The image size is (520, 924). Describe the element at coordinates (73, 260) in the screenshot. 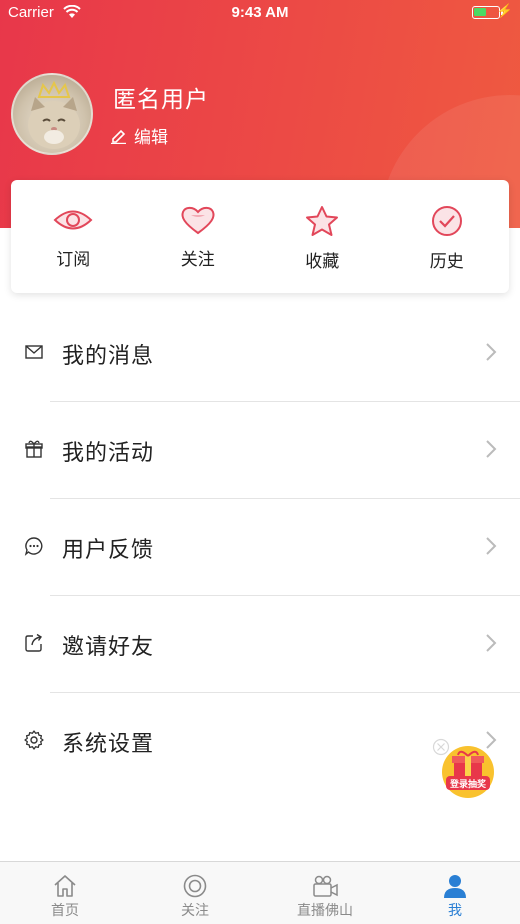

I see `quick-action-label: 订阅` at that location.